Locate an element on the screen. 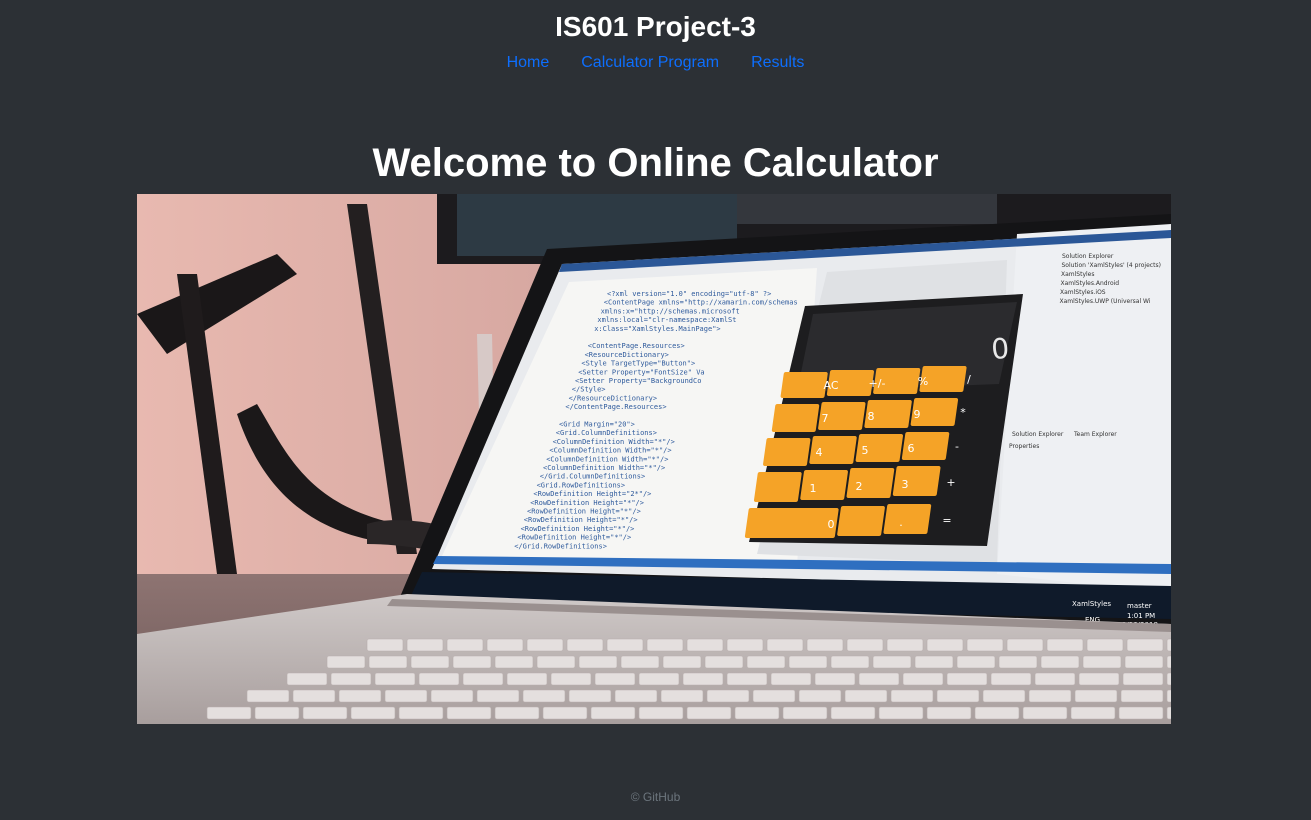  calculator-key: / is located at coordinates (969, 379).